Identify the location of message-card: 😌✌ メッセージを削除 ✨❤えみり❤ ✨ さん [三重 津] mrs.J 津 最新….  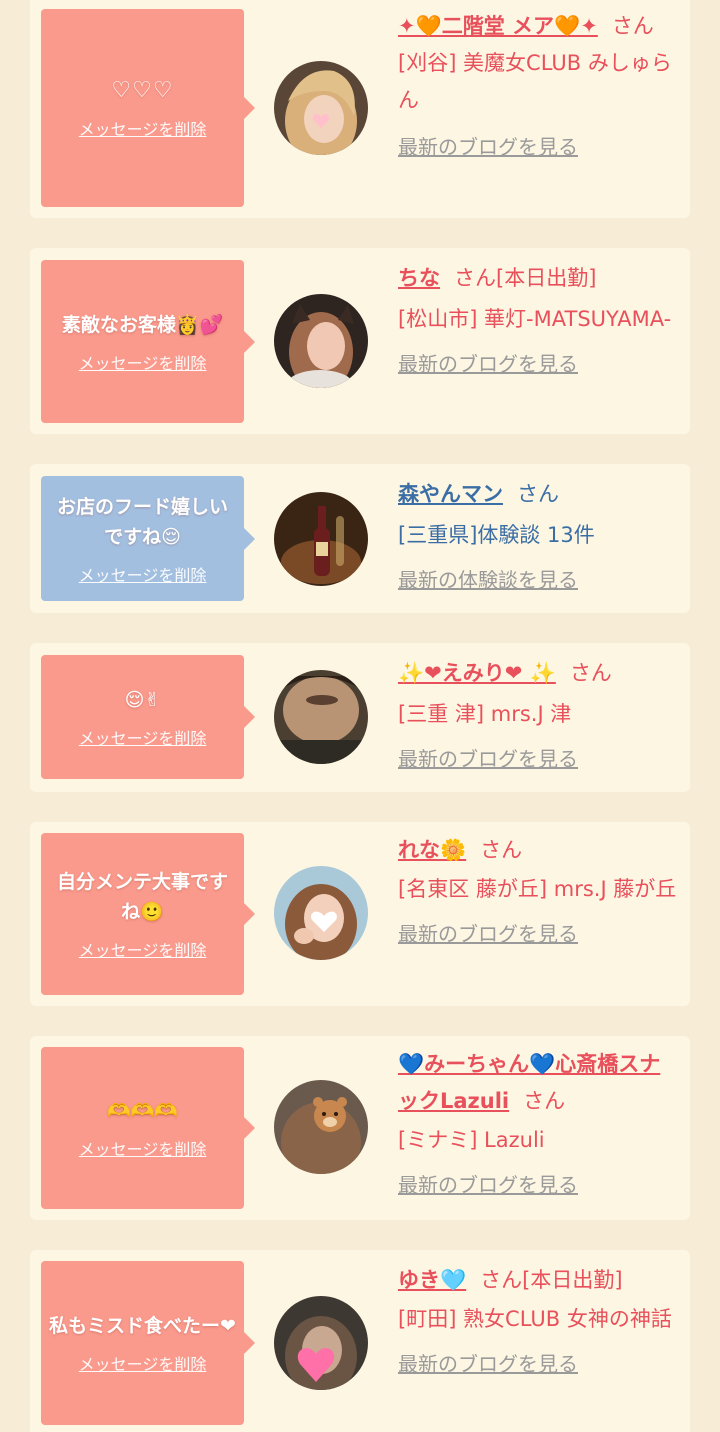
(360, 717).